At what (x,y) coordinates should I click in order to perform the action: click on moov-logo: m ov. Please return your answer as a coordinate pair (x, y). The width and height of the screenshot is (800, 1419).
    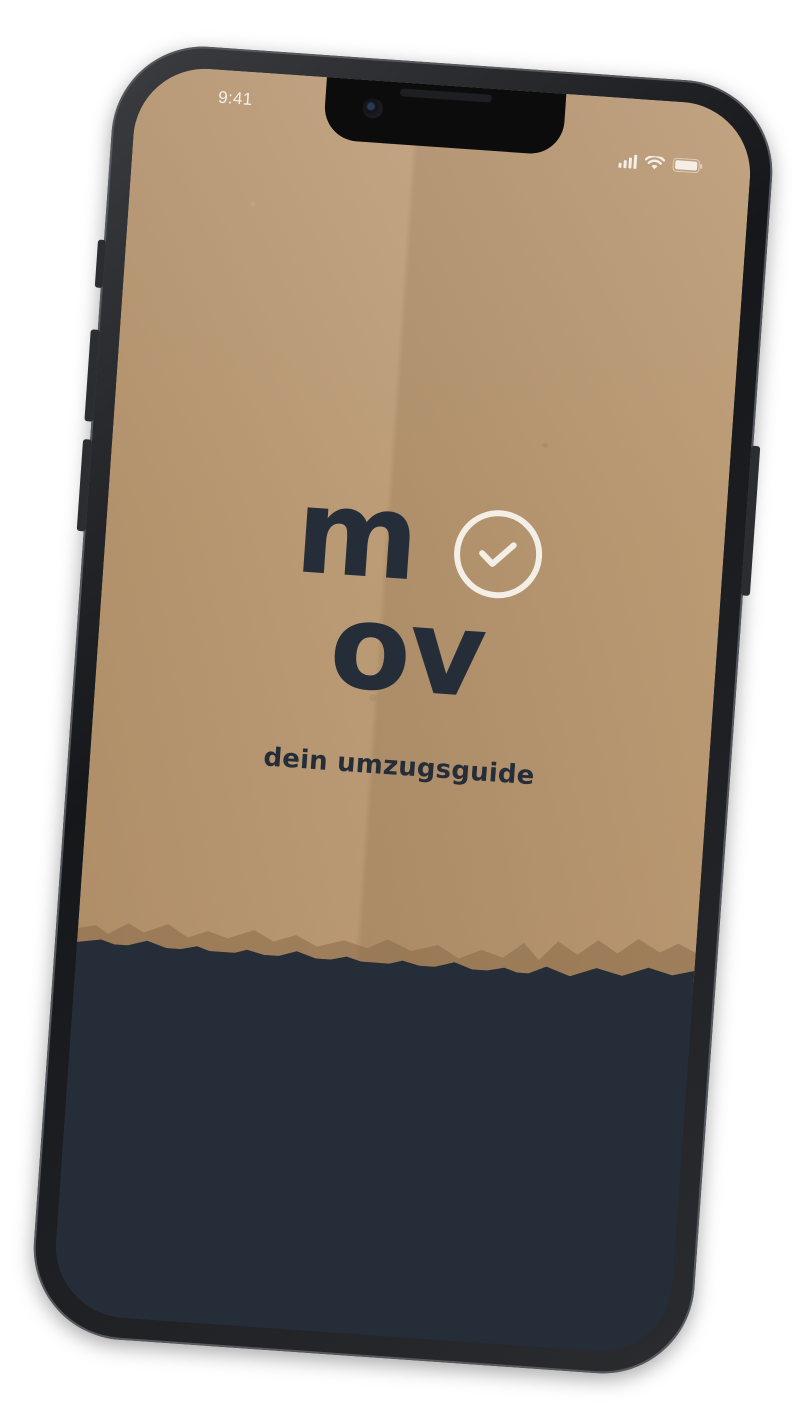
    Looking at the image, I should click on (420, 605).